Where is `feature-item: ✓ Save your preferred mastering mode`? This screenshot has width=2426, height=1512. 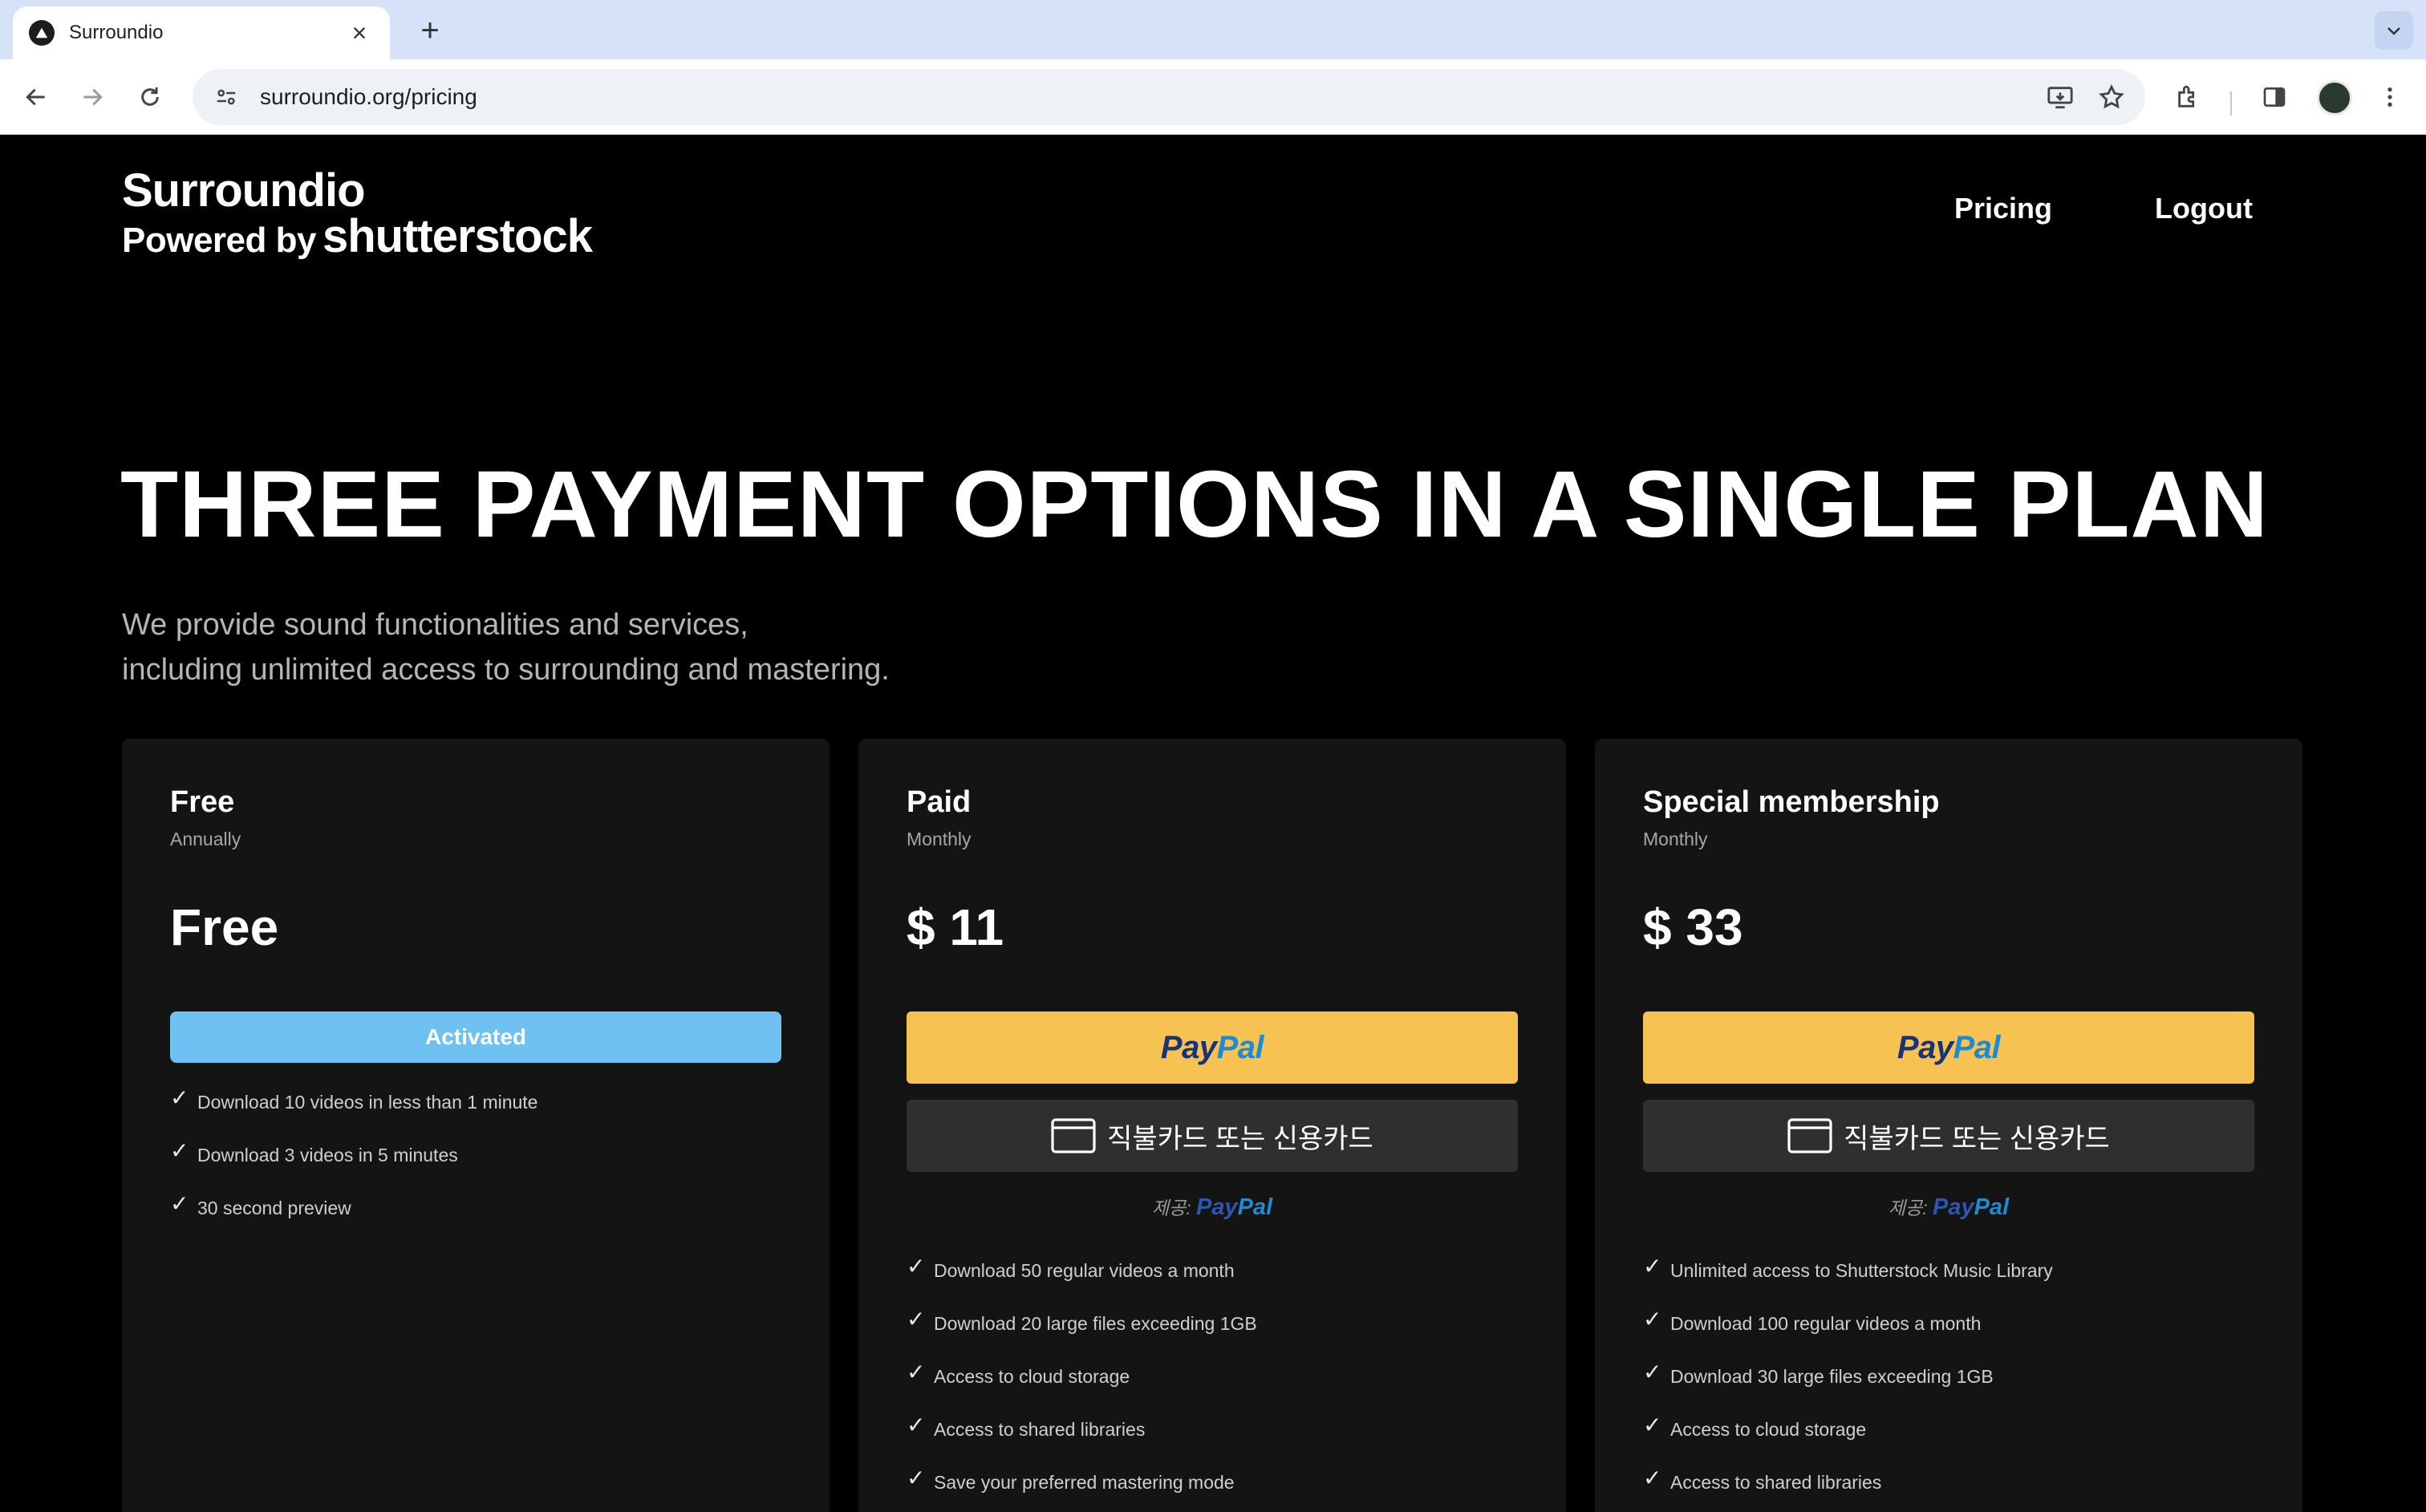
feature-item: ✓ Save your preferred mastering mode is located at coordinates (1082, 1482).